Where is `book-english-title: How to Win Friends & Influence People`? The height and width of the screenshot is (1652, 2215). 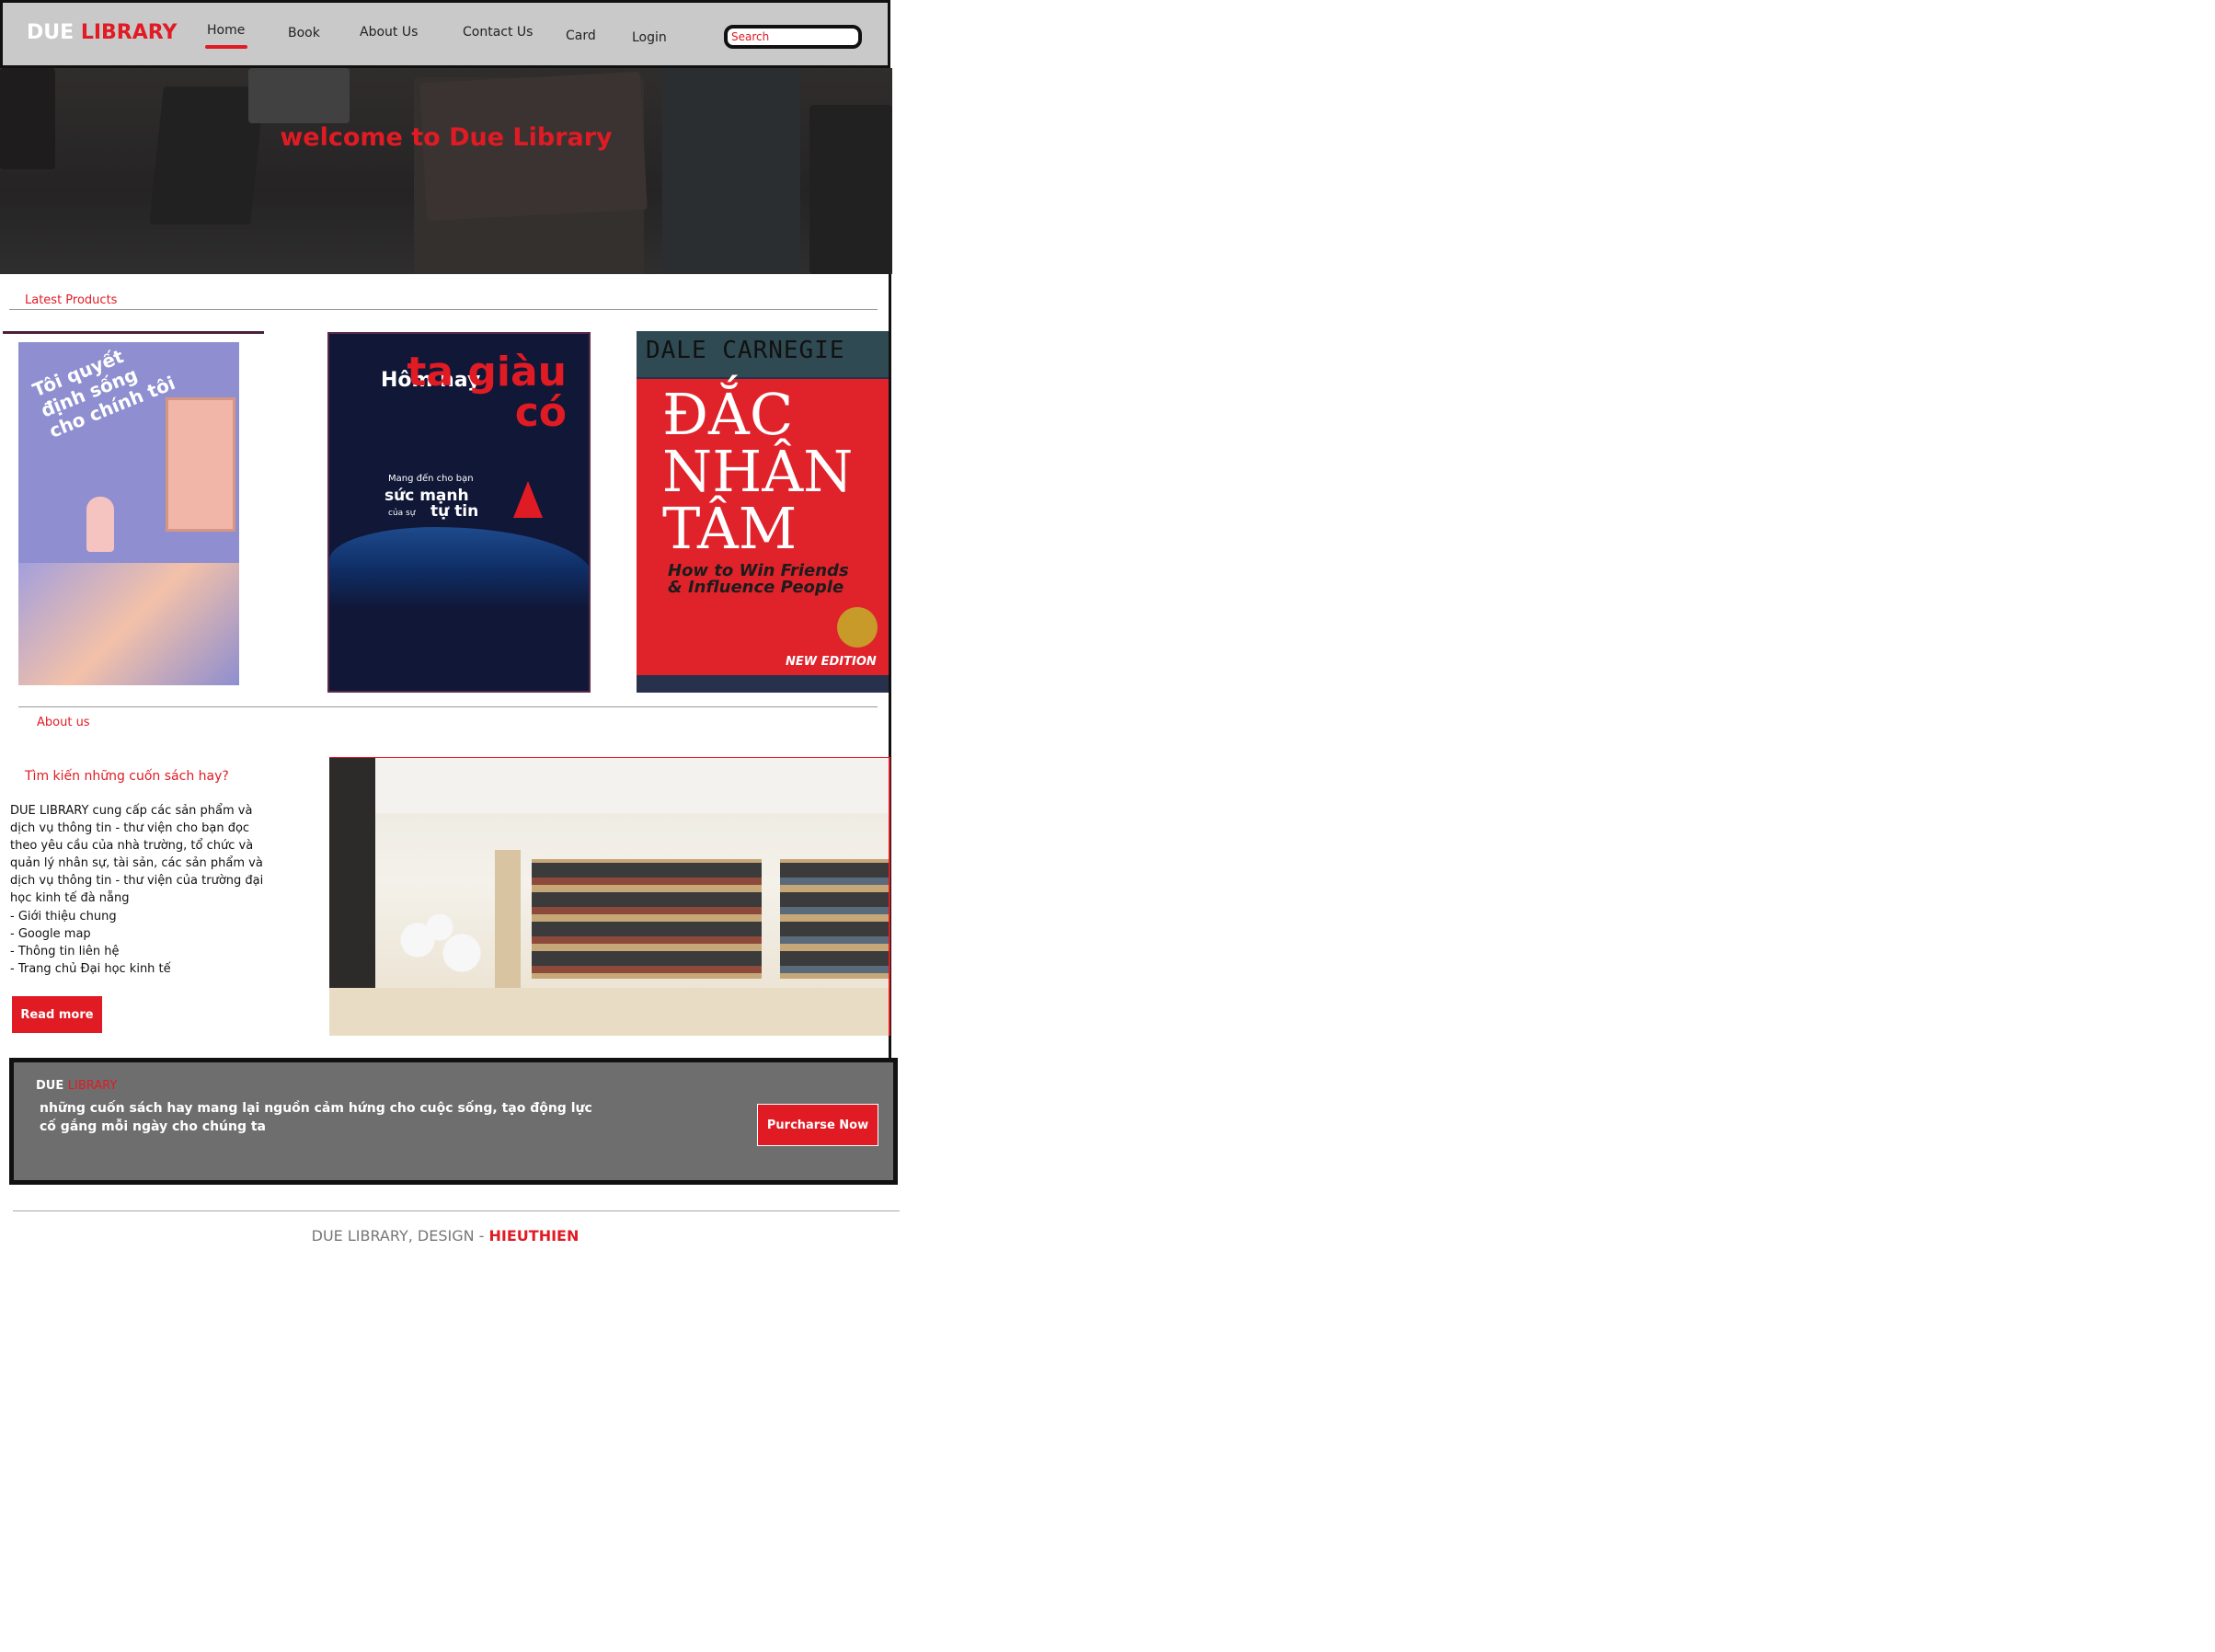 book-english-title: How to Win Friends & Influence People is located at coordinates (758, 579).